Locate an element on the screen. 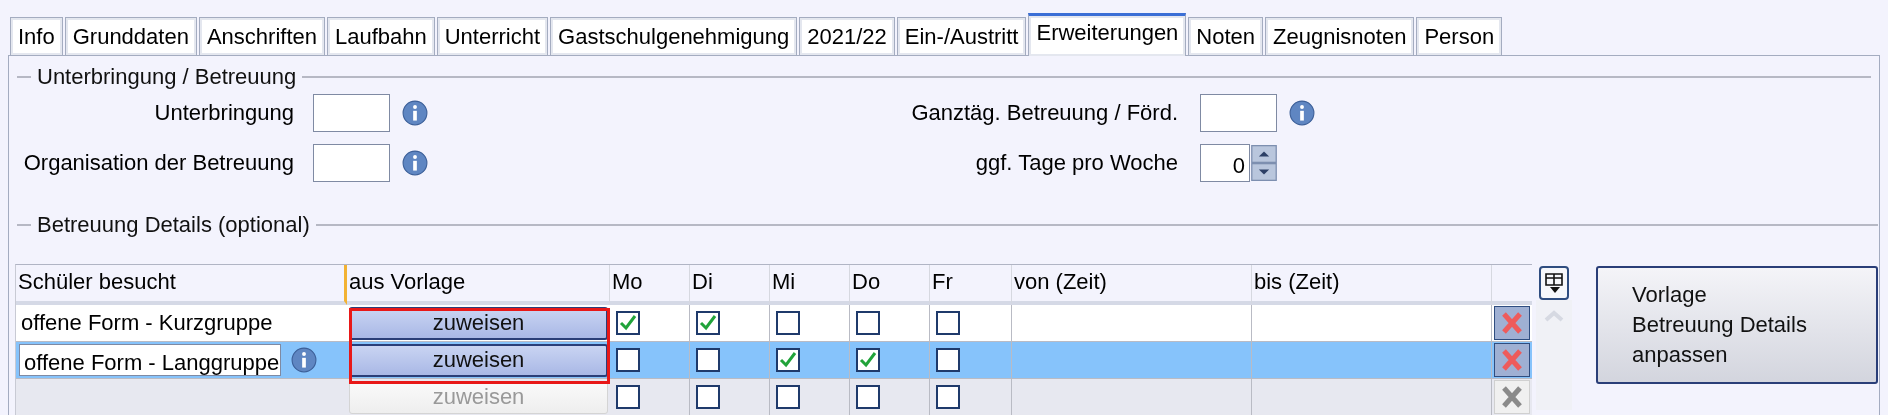 Image resolution: width=1888 pixels, height=415 pixels. column-header: Mo is located at coordinates (650, 285).